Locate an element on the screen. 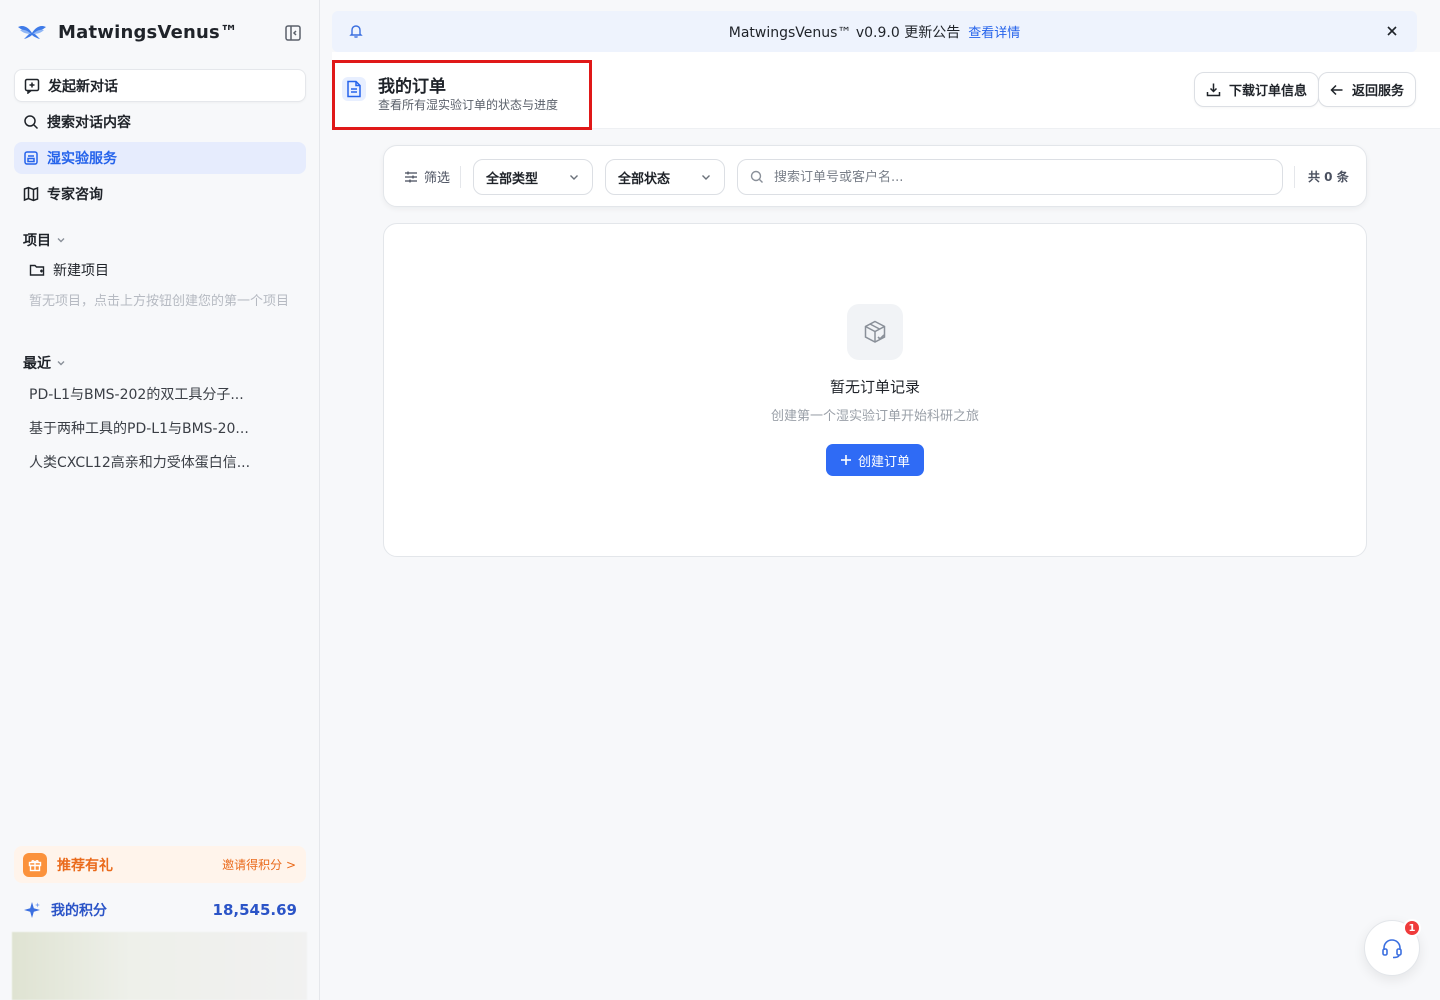 This screenshot has height=1000, width=1440. filter-label: 筛选 is located at coordinates (427, 176).